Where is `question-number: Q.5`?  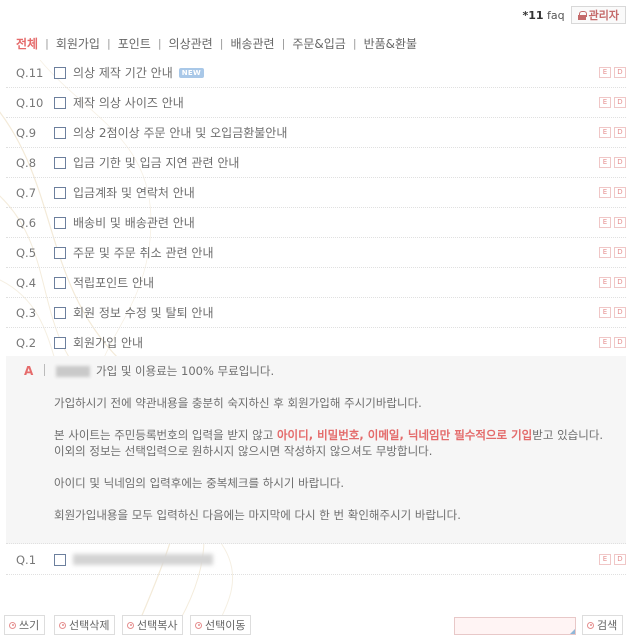 question-number: Q.5 is located at coordinates (26, 252).